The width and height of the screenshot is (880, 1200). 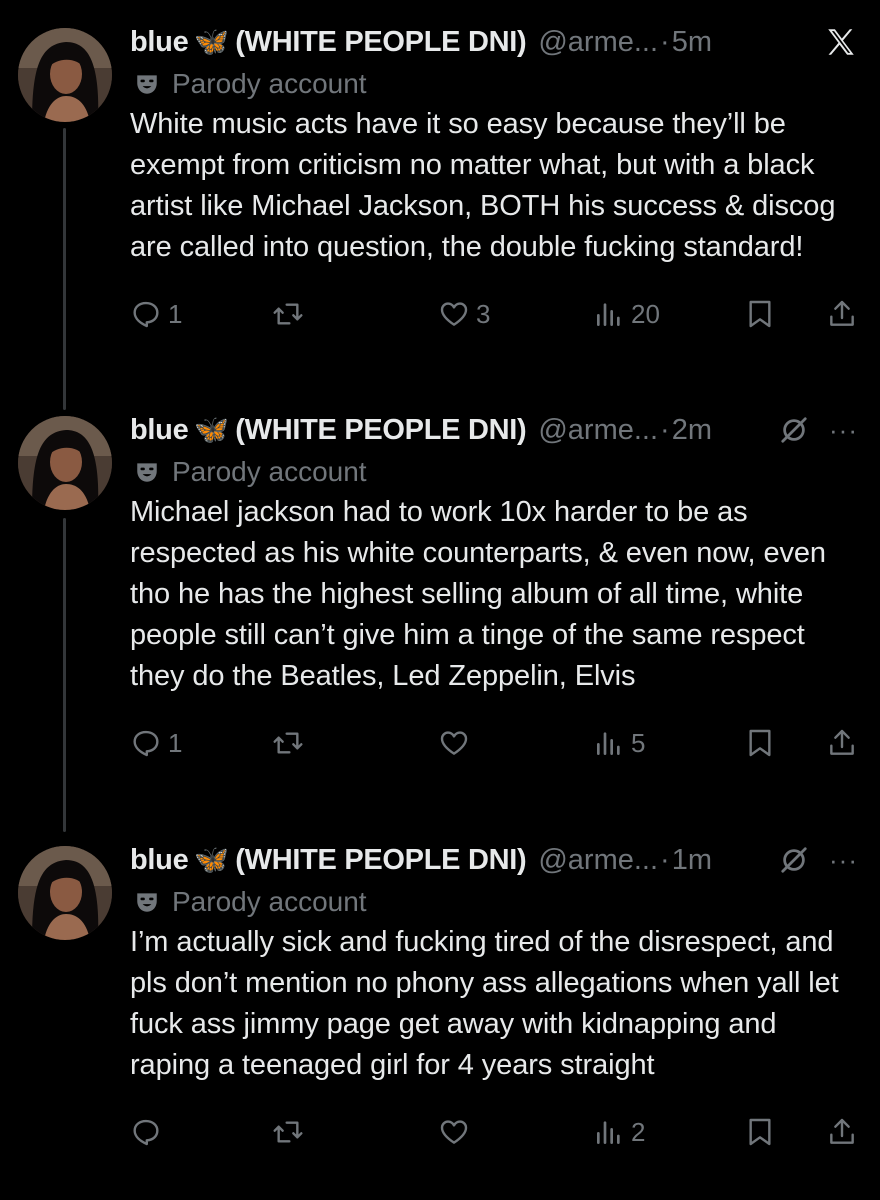 What do you see at coordinates (483, 313) in the screenshot?
I see `like-count: 3` at bounding box center [483, 313].